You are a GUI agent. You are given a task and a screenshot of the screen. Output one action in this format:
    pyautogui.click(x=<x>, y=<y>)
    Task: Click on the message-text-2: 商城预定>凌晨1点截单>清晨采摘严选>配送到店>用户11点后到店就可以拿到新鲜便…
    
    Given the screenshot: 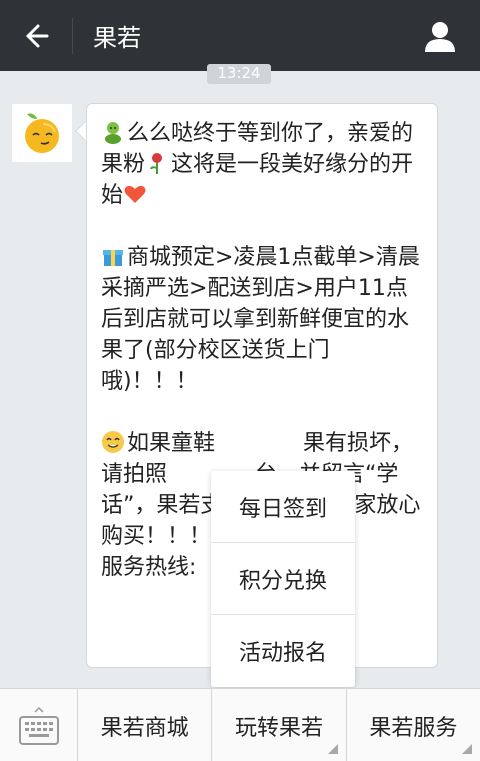 What is the action you would take?
    pyautogui.click(x=260, y=319)
    